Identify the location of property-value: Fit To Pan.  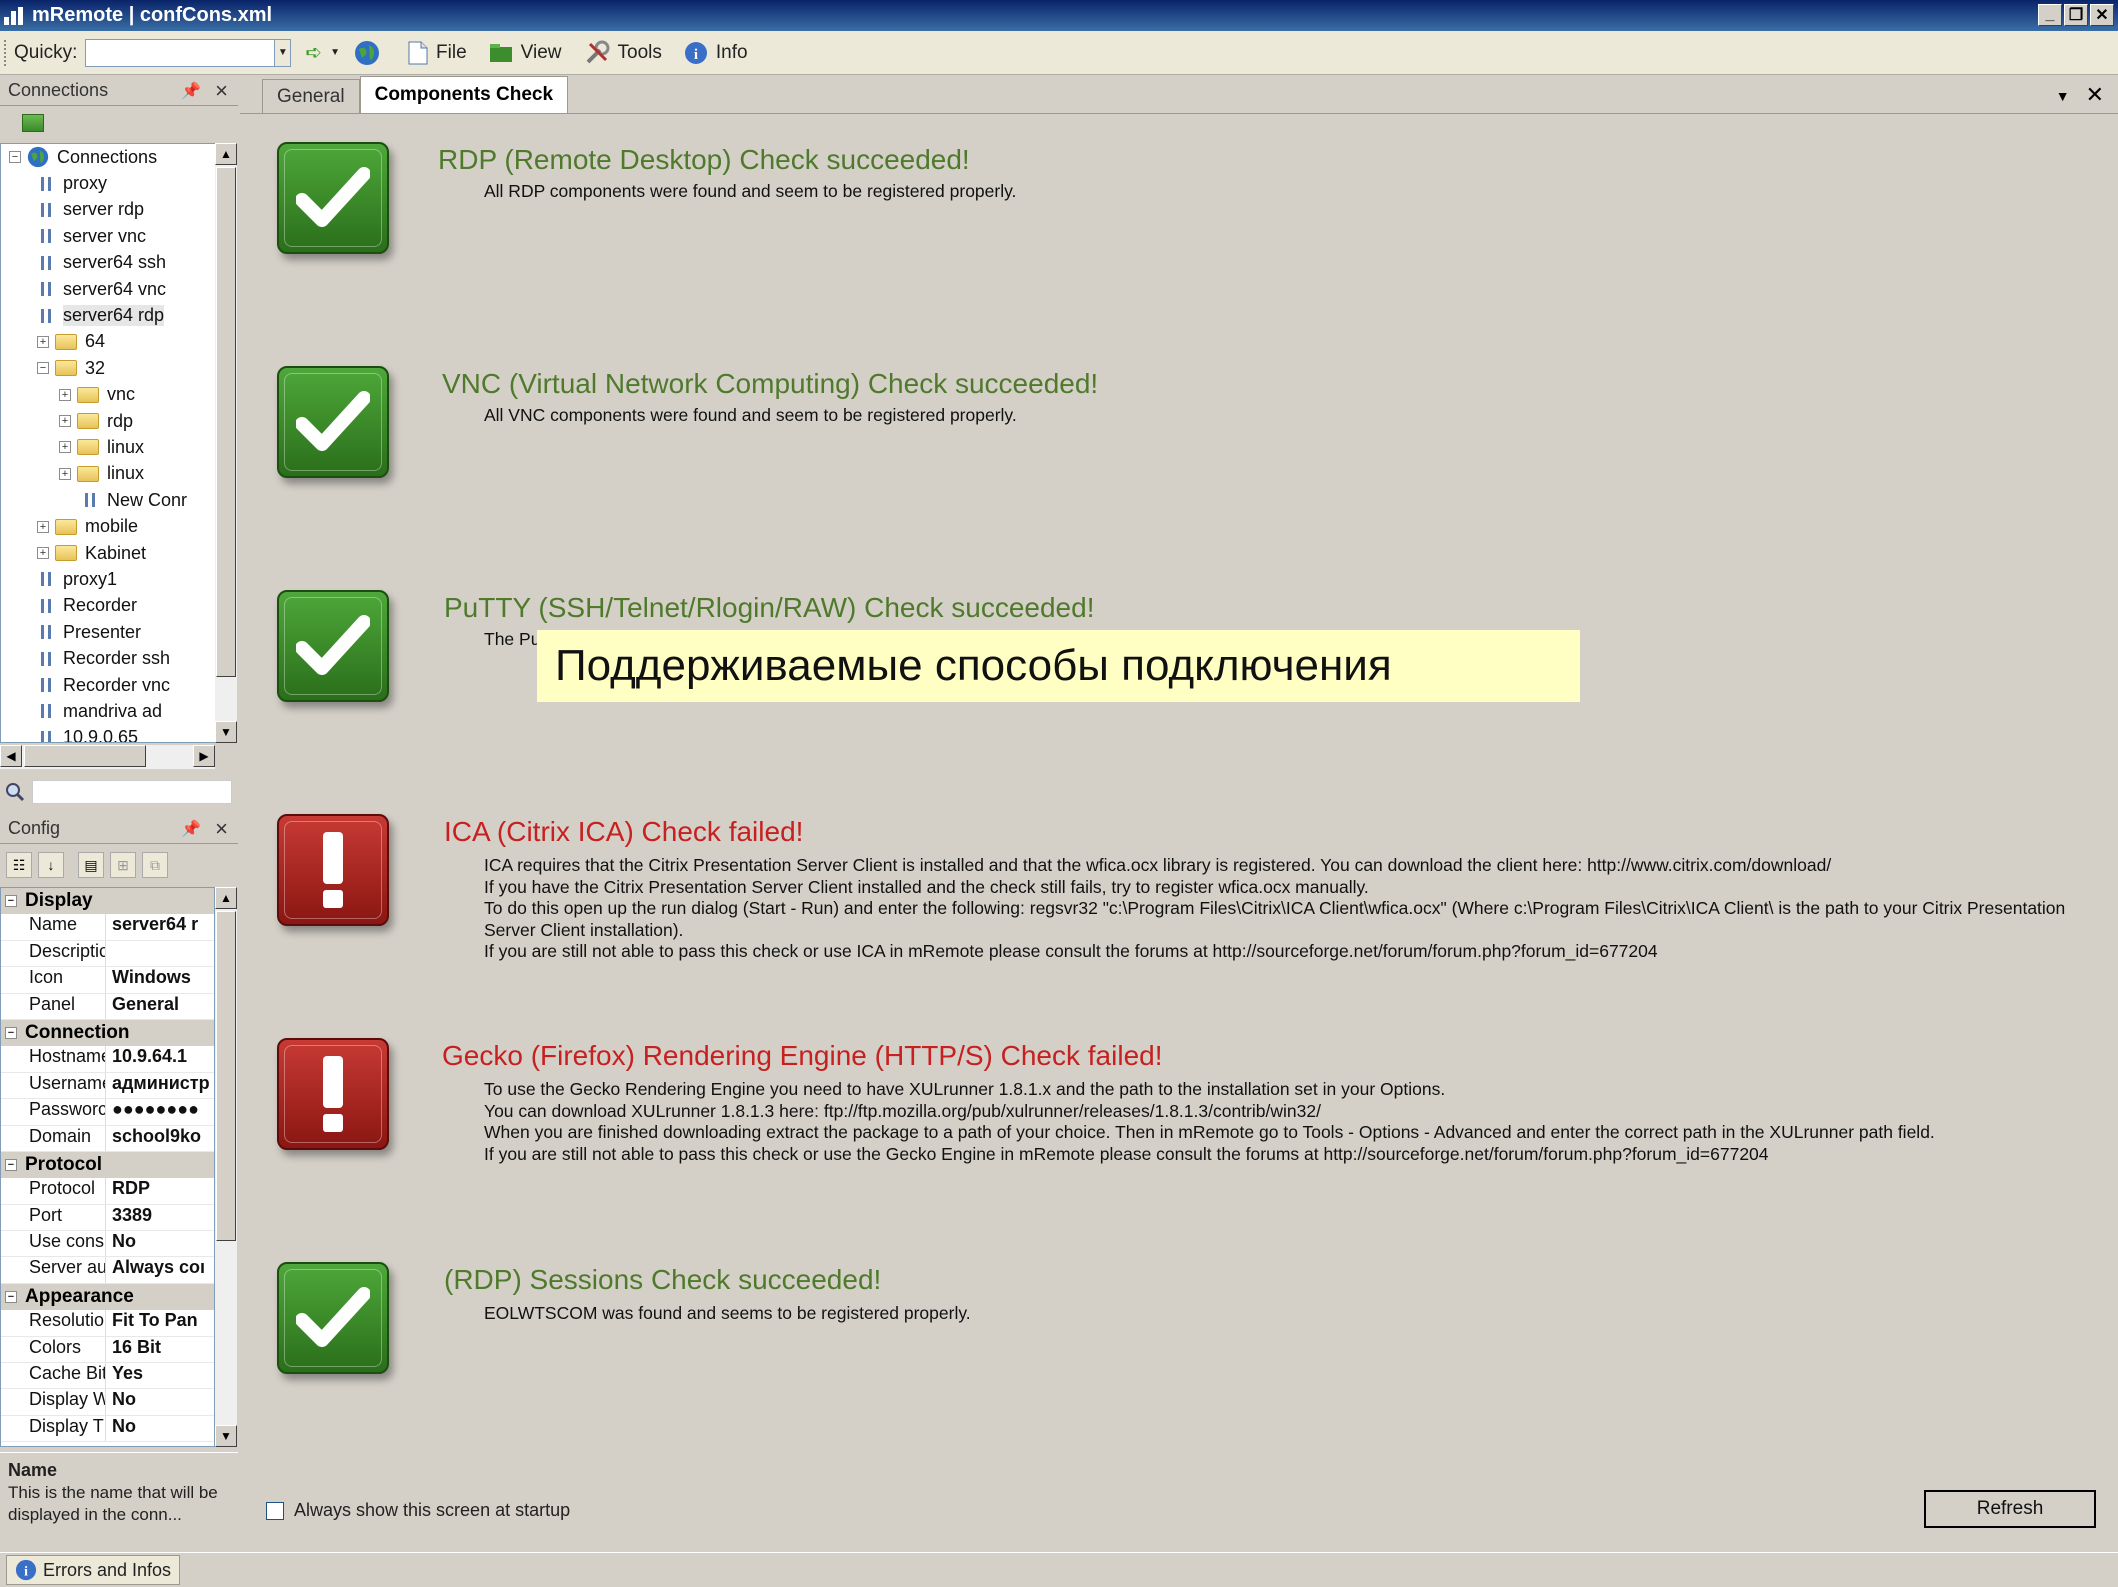
(152, 1322).